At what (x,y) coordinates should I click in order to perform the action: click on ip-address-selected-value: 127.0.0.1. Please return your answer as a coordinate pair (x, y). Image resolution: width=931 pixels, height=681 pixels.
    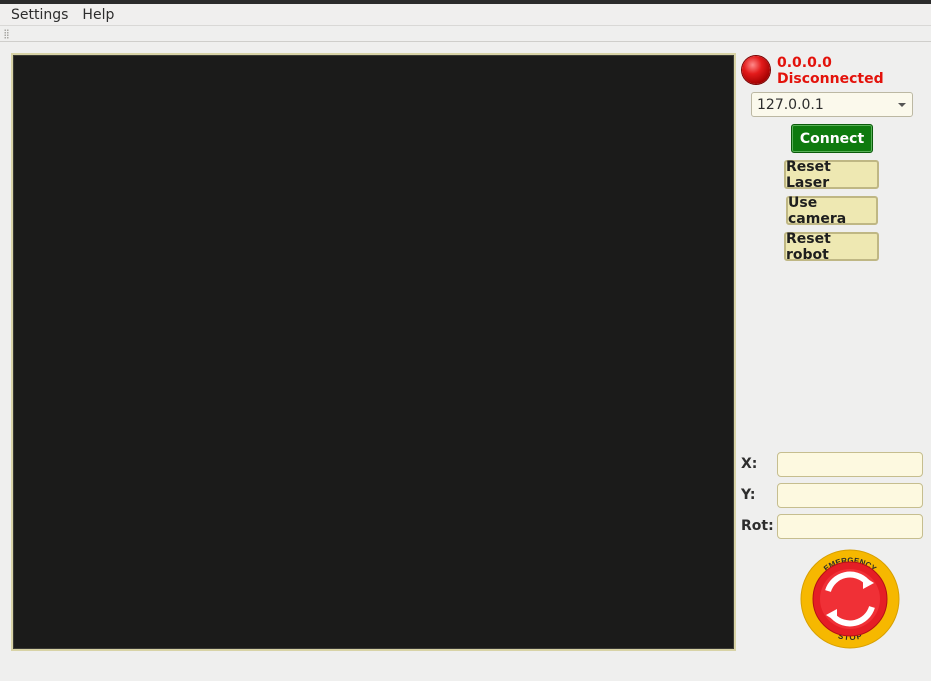
    Looking at the image, I should click on (790, 104).